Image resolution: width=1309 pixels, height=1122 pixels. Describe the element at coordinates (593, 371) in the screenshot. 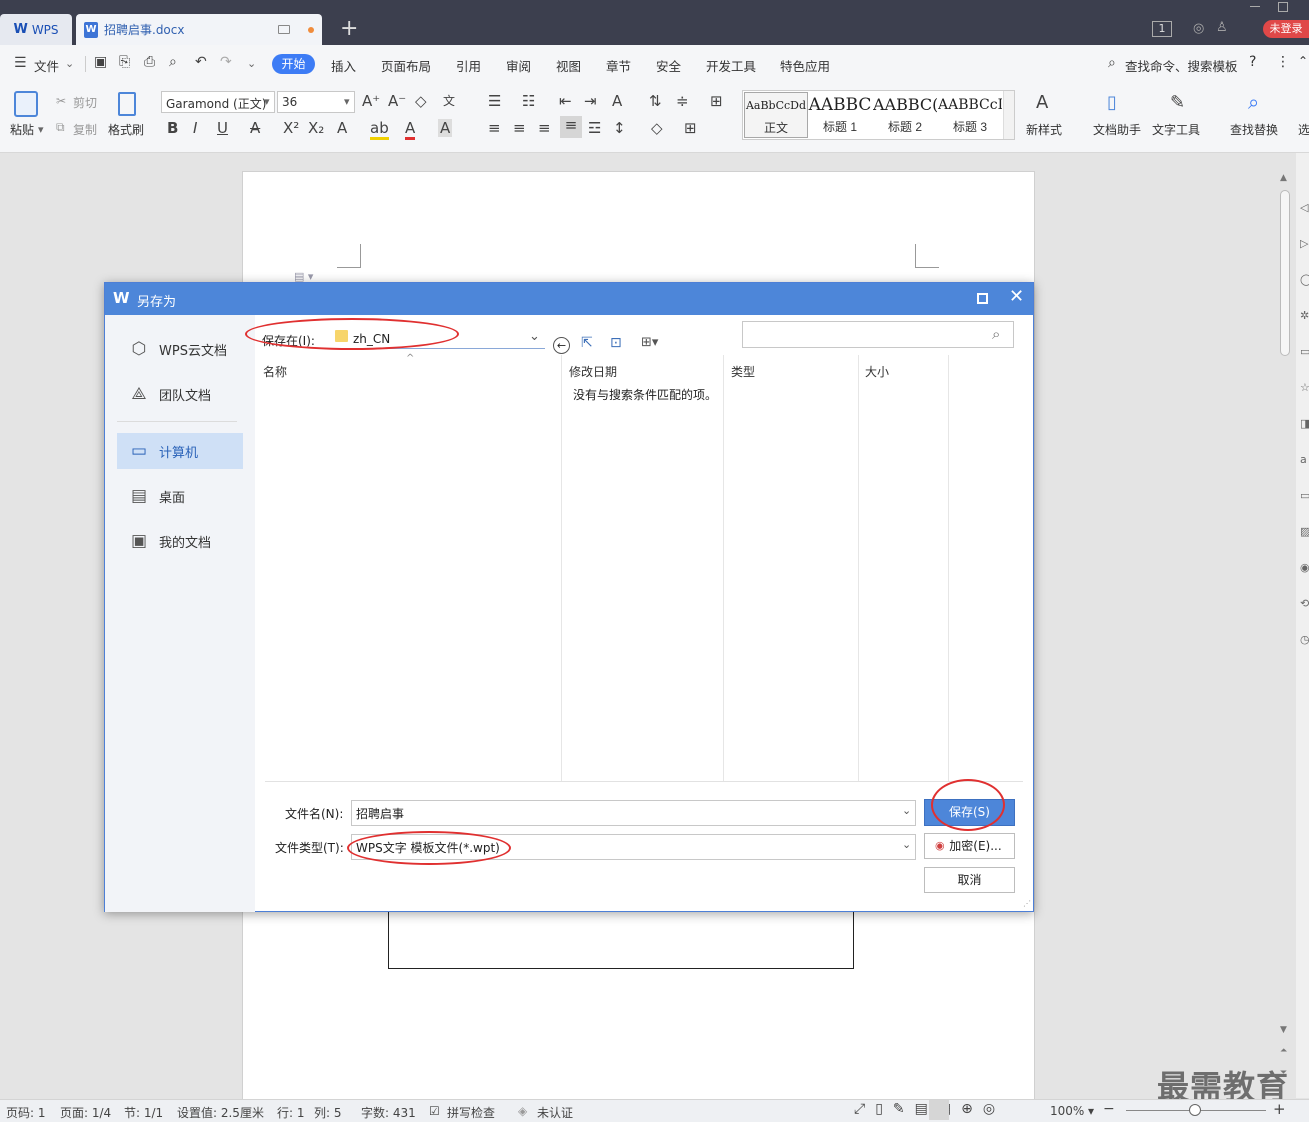

I see `column-header-modified: 修改日期` at that location.